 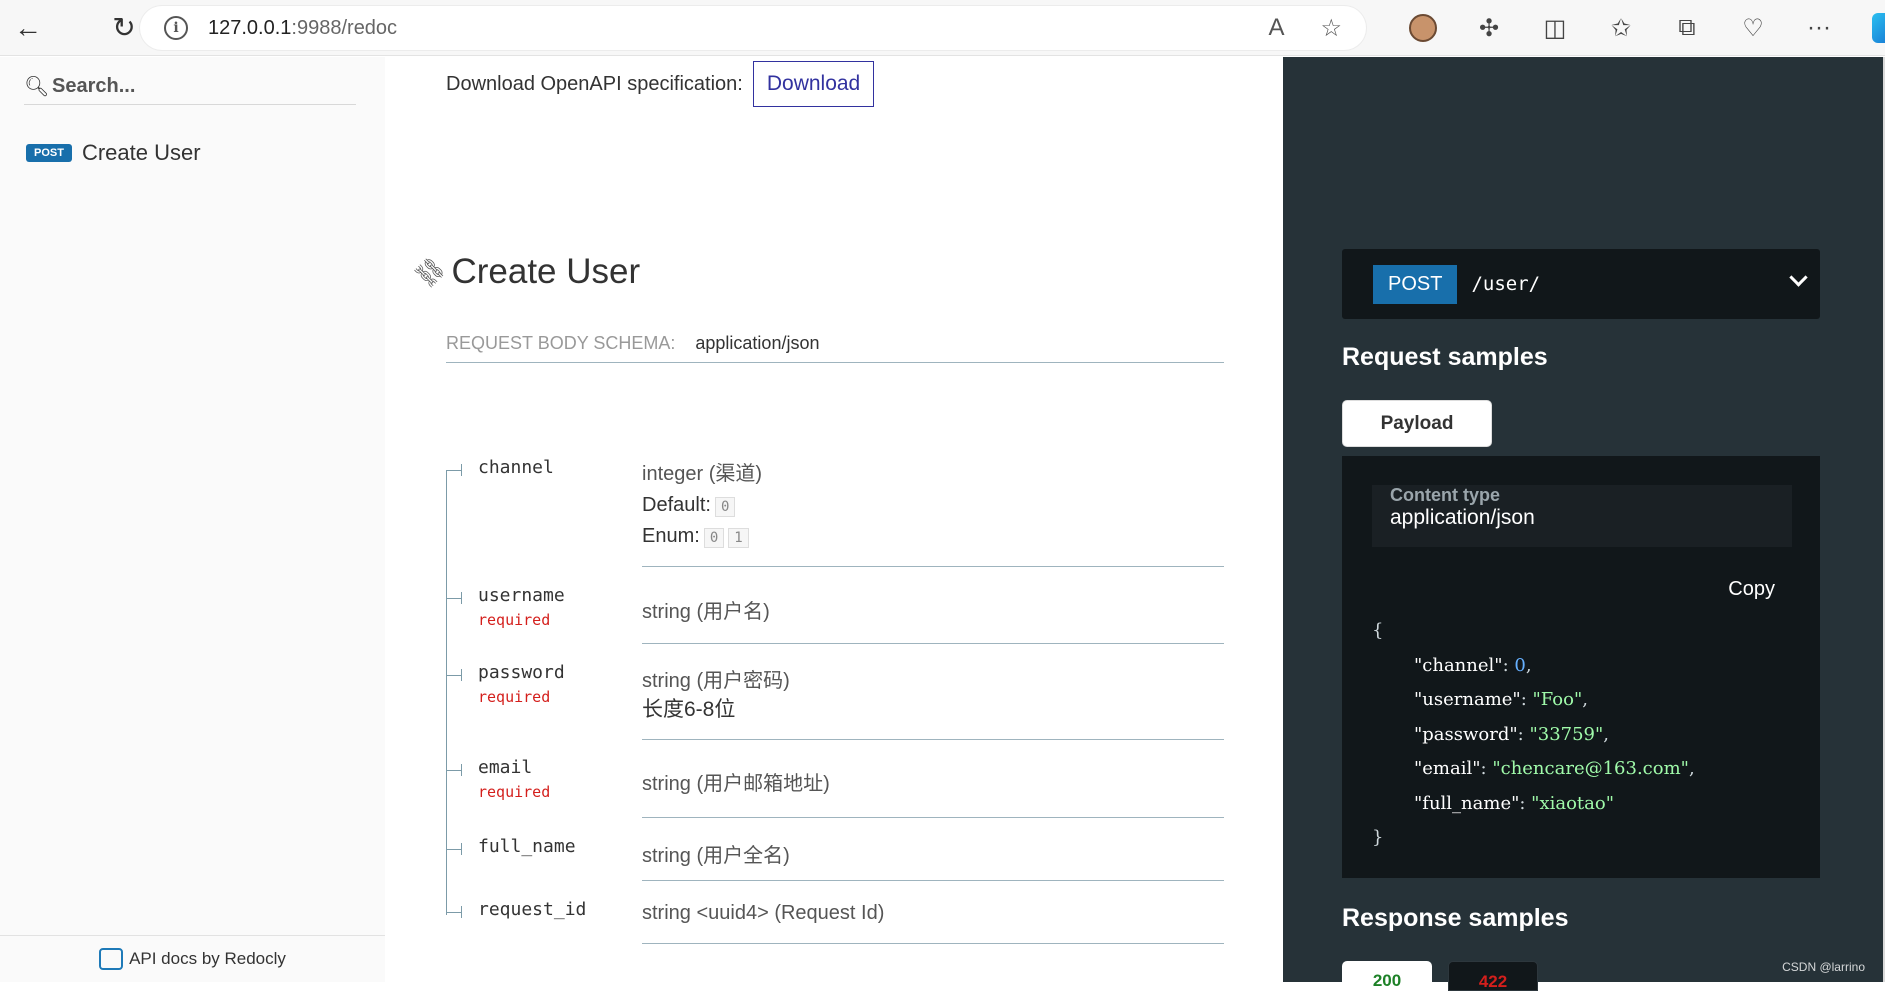 I want to click on watermark-text: CSDN @larrino, so click(x=1823, y=967).